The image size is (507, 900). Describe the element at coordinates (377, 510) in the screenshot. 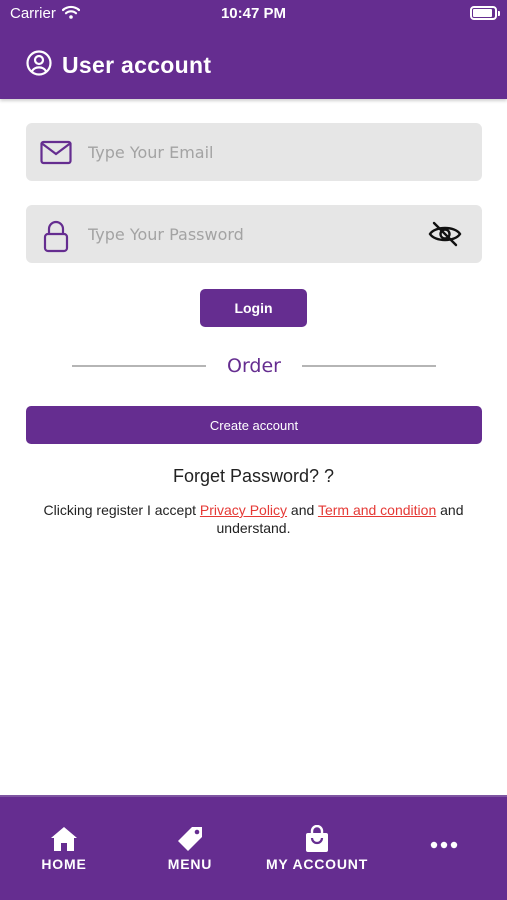

I see `terms-link: Term and condition` at that location.